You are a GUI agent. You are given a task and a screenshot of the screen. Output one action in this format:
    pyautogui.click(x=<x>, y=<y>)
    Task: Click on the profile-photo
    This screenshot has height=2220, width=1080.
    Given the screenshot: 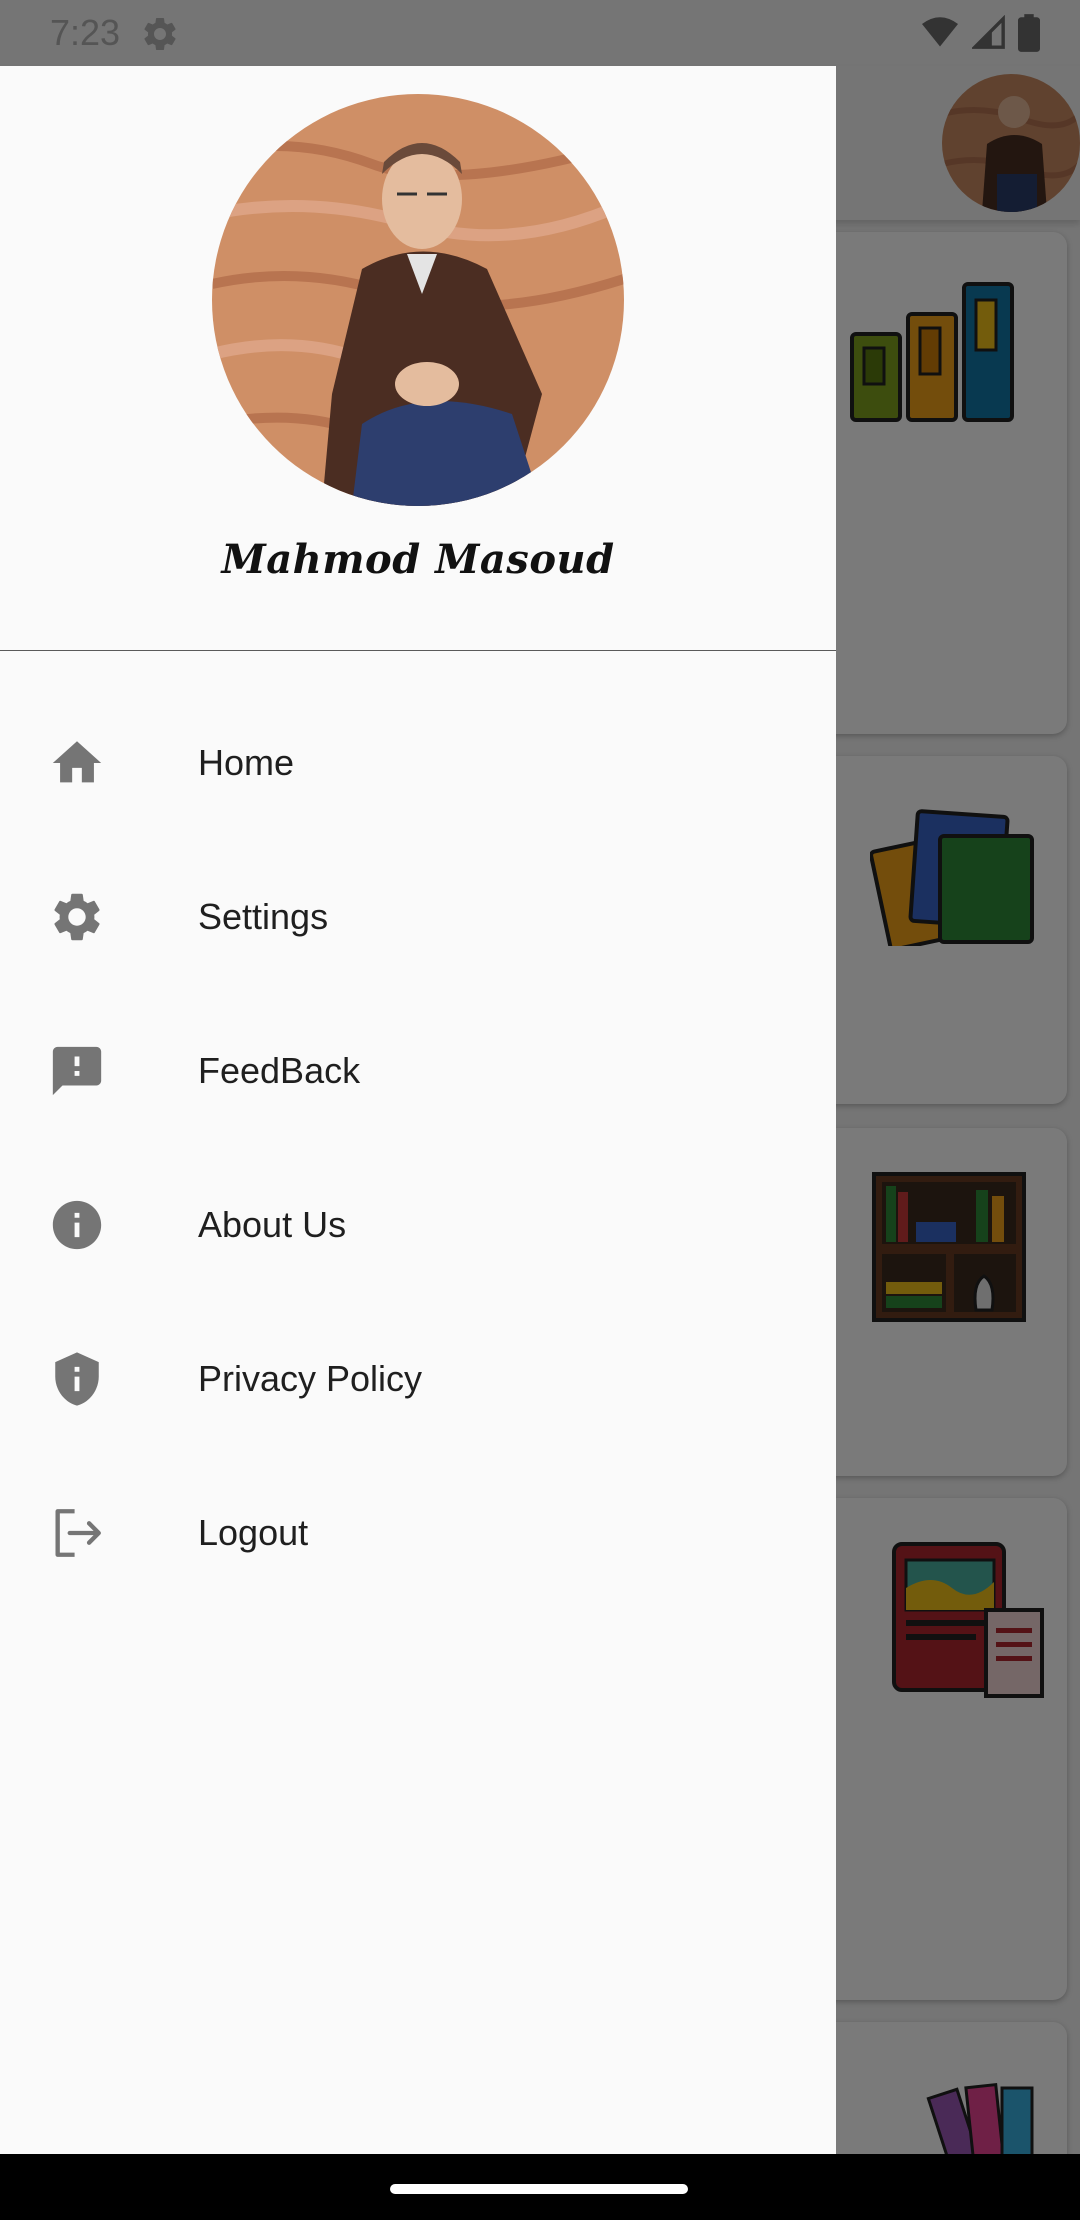 What is the action you would take?
    pyautogui.click(x=418, y=300)
    